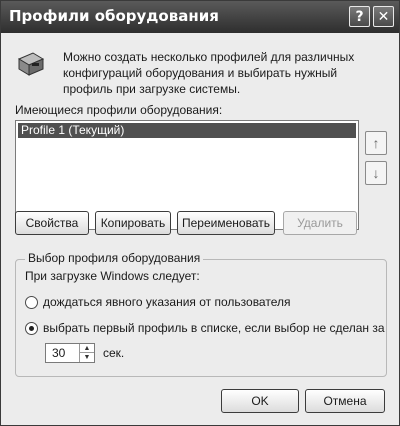  I want to click on spin-down-icon: ▼, so click(87, 357).